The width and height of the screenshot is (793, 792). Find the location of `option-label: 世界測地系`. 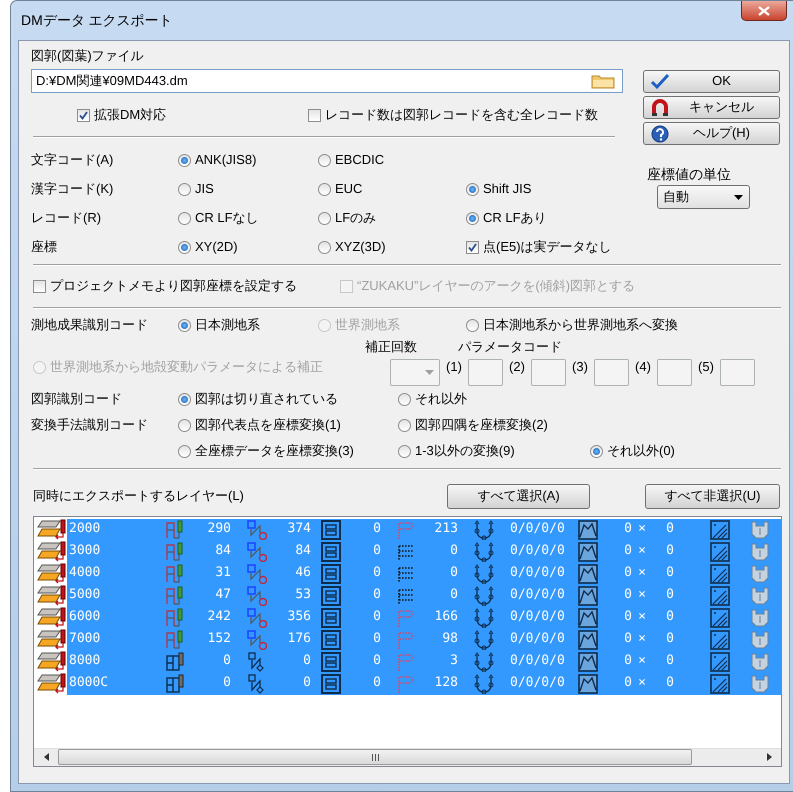

option-label: 世界測地系 is located at coordinates (367, 325).